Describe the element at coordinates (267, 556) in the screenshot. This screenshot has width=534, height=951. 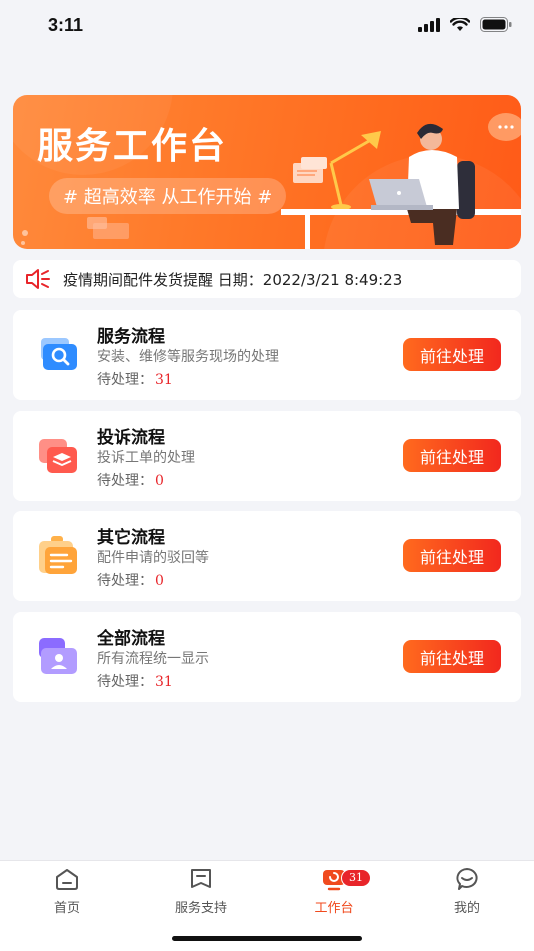
I see `card-other-process: 其它流程 配件申请的驳回等 待处理： 0 前往处理` at that location.